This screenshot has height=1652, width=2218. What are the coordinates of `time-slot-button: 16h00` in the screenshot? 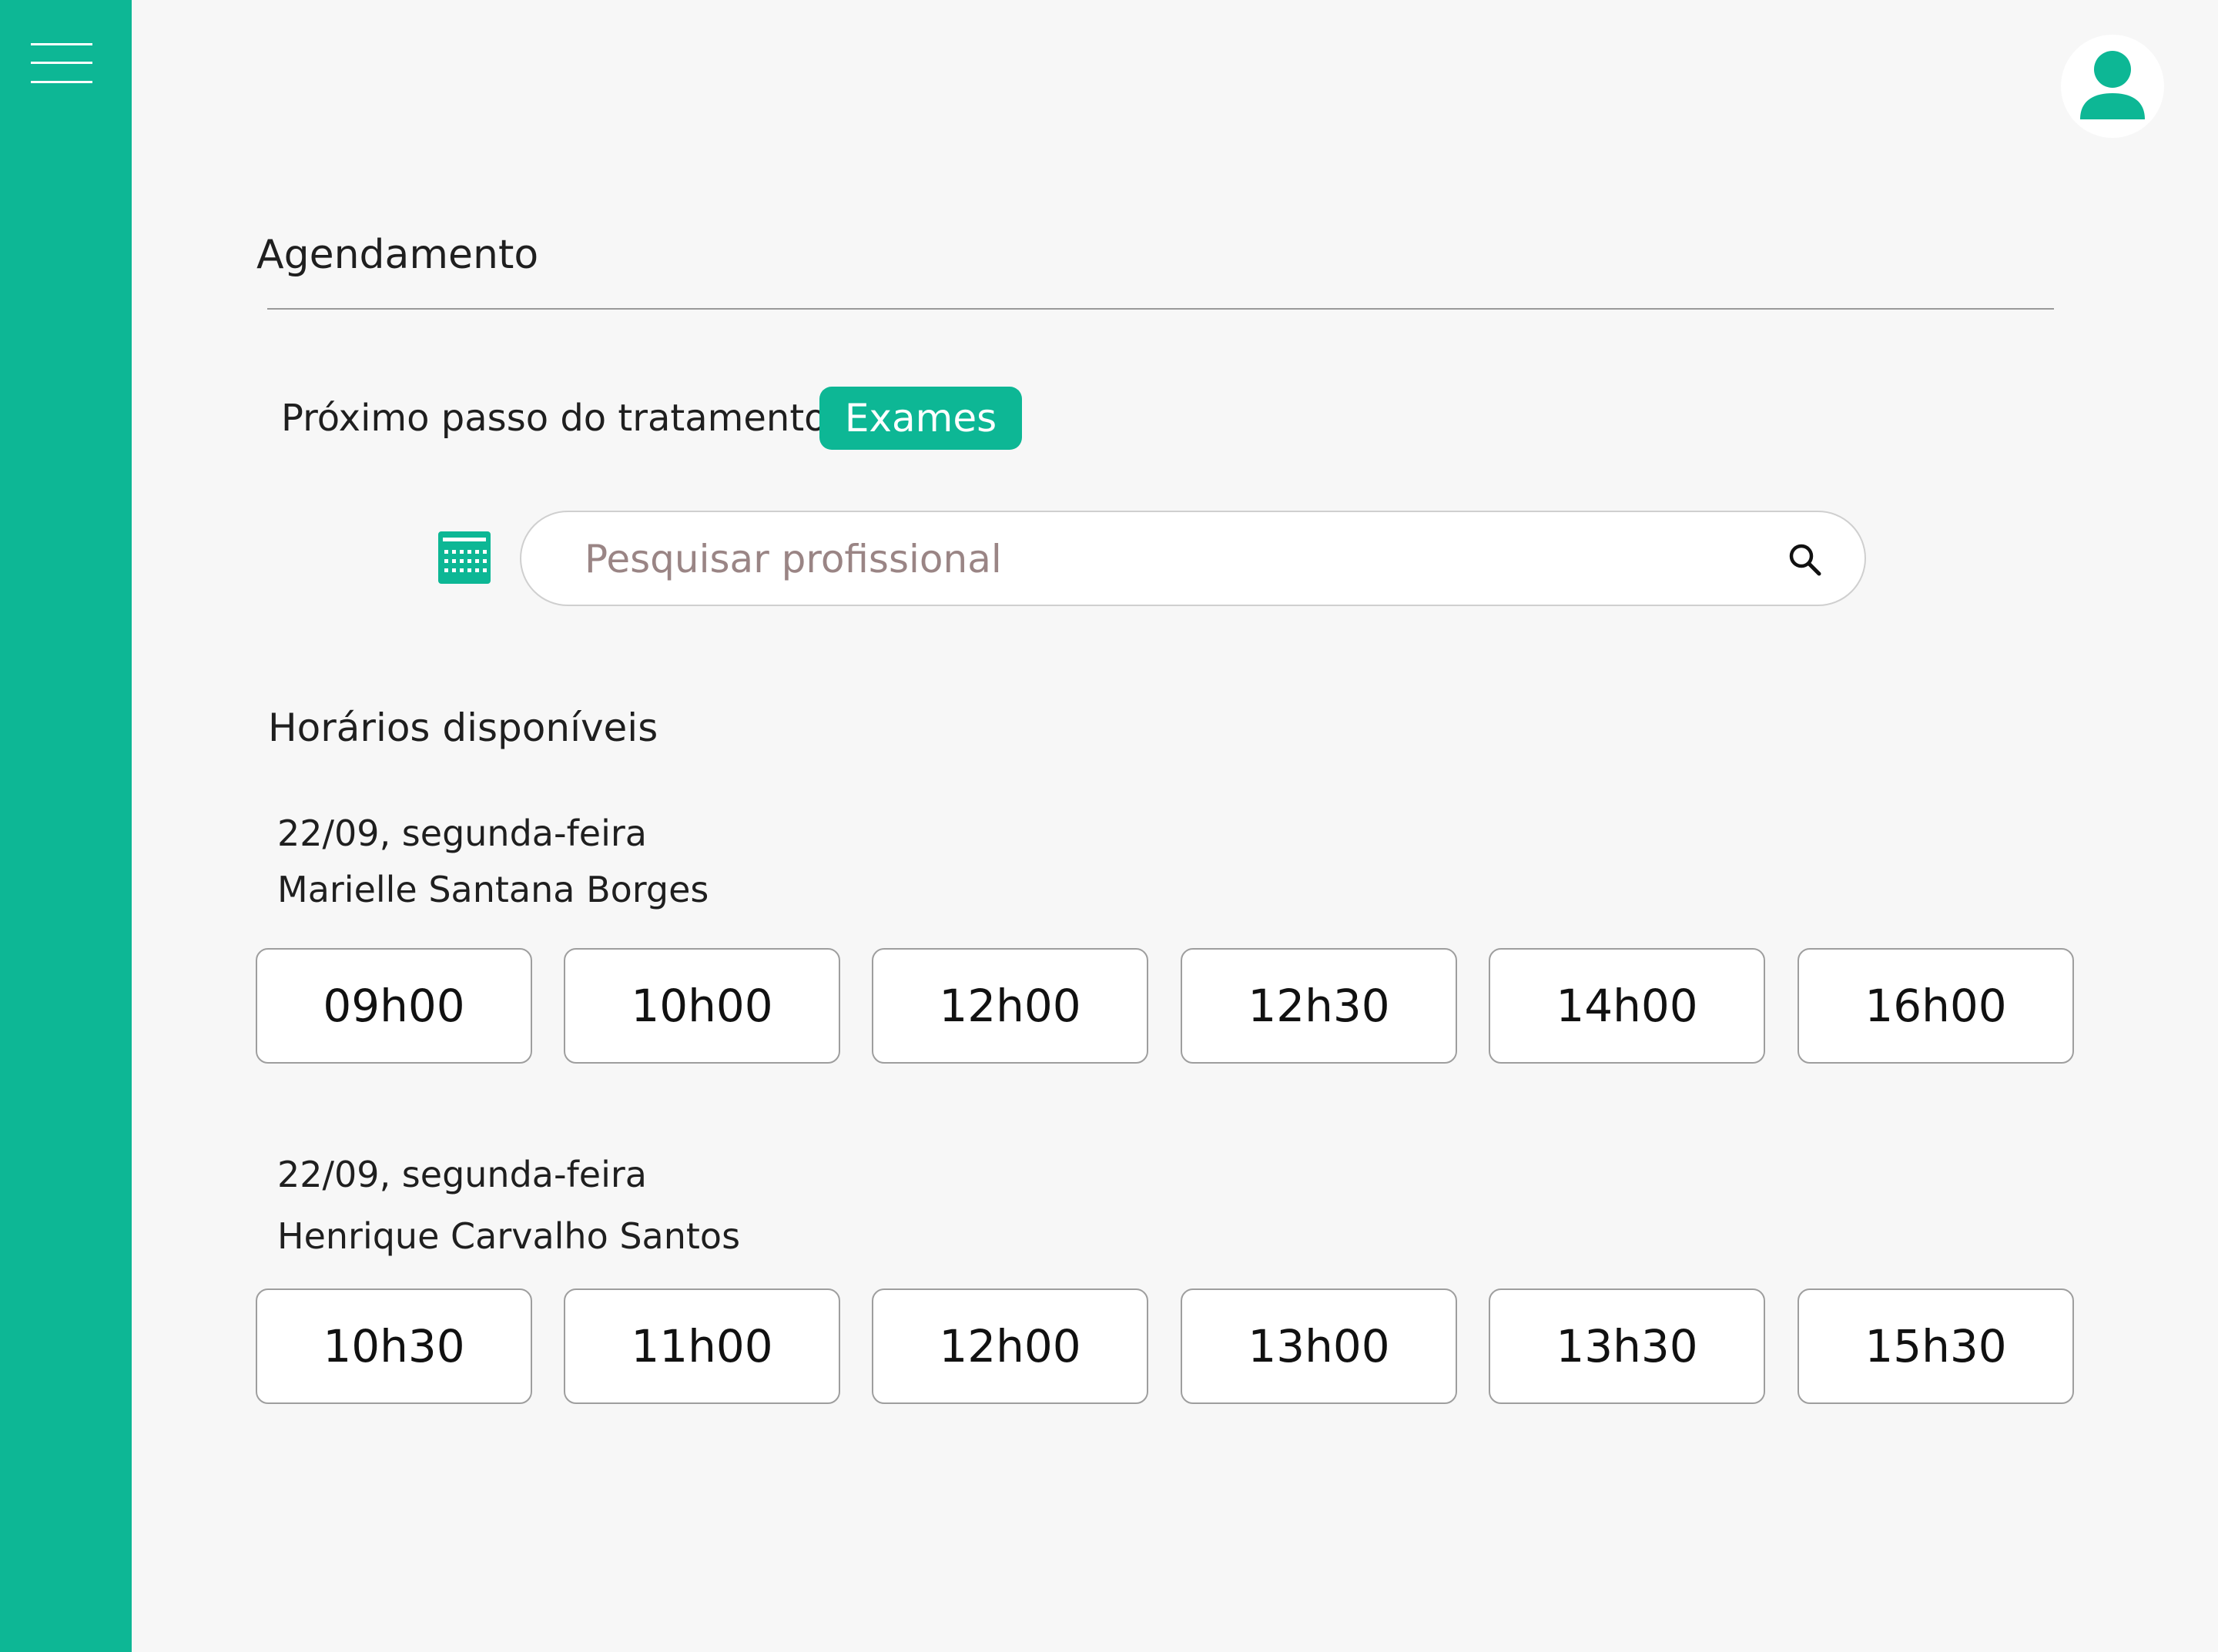 It's located at (1936, 1006).